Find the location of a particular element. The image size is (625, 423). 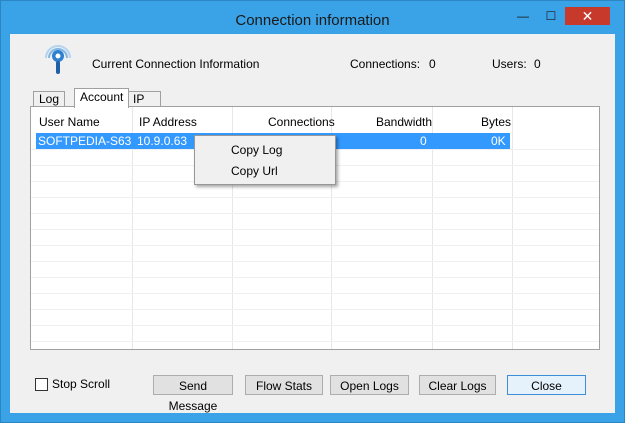

close-window-button: ✕ is located at coordinates (587, 16).